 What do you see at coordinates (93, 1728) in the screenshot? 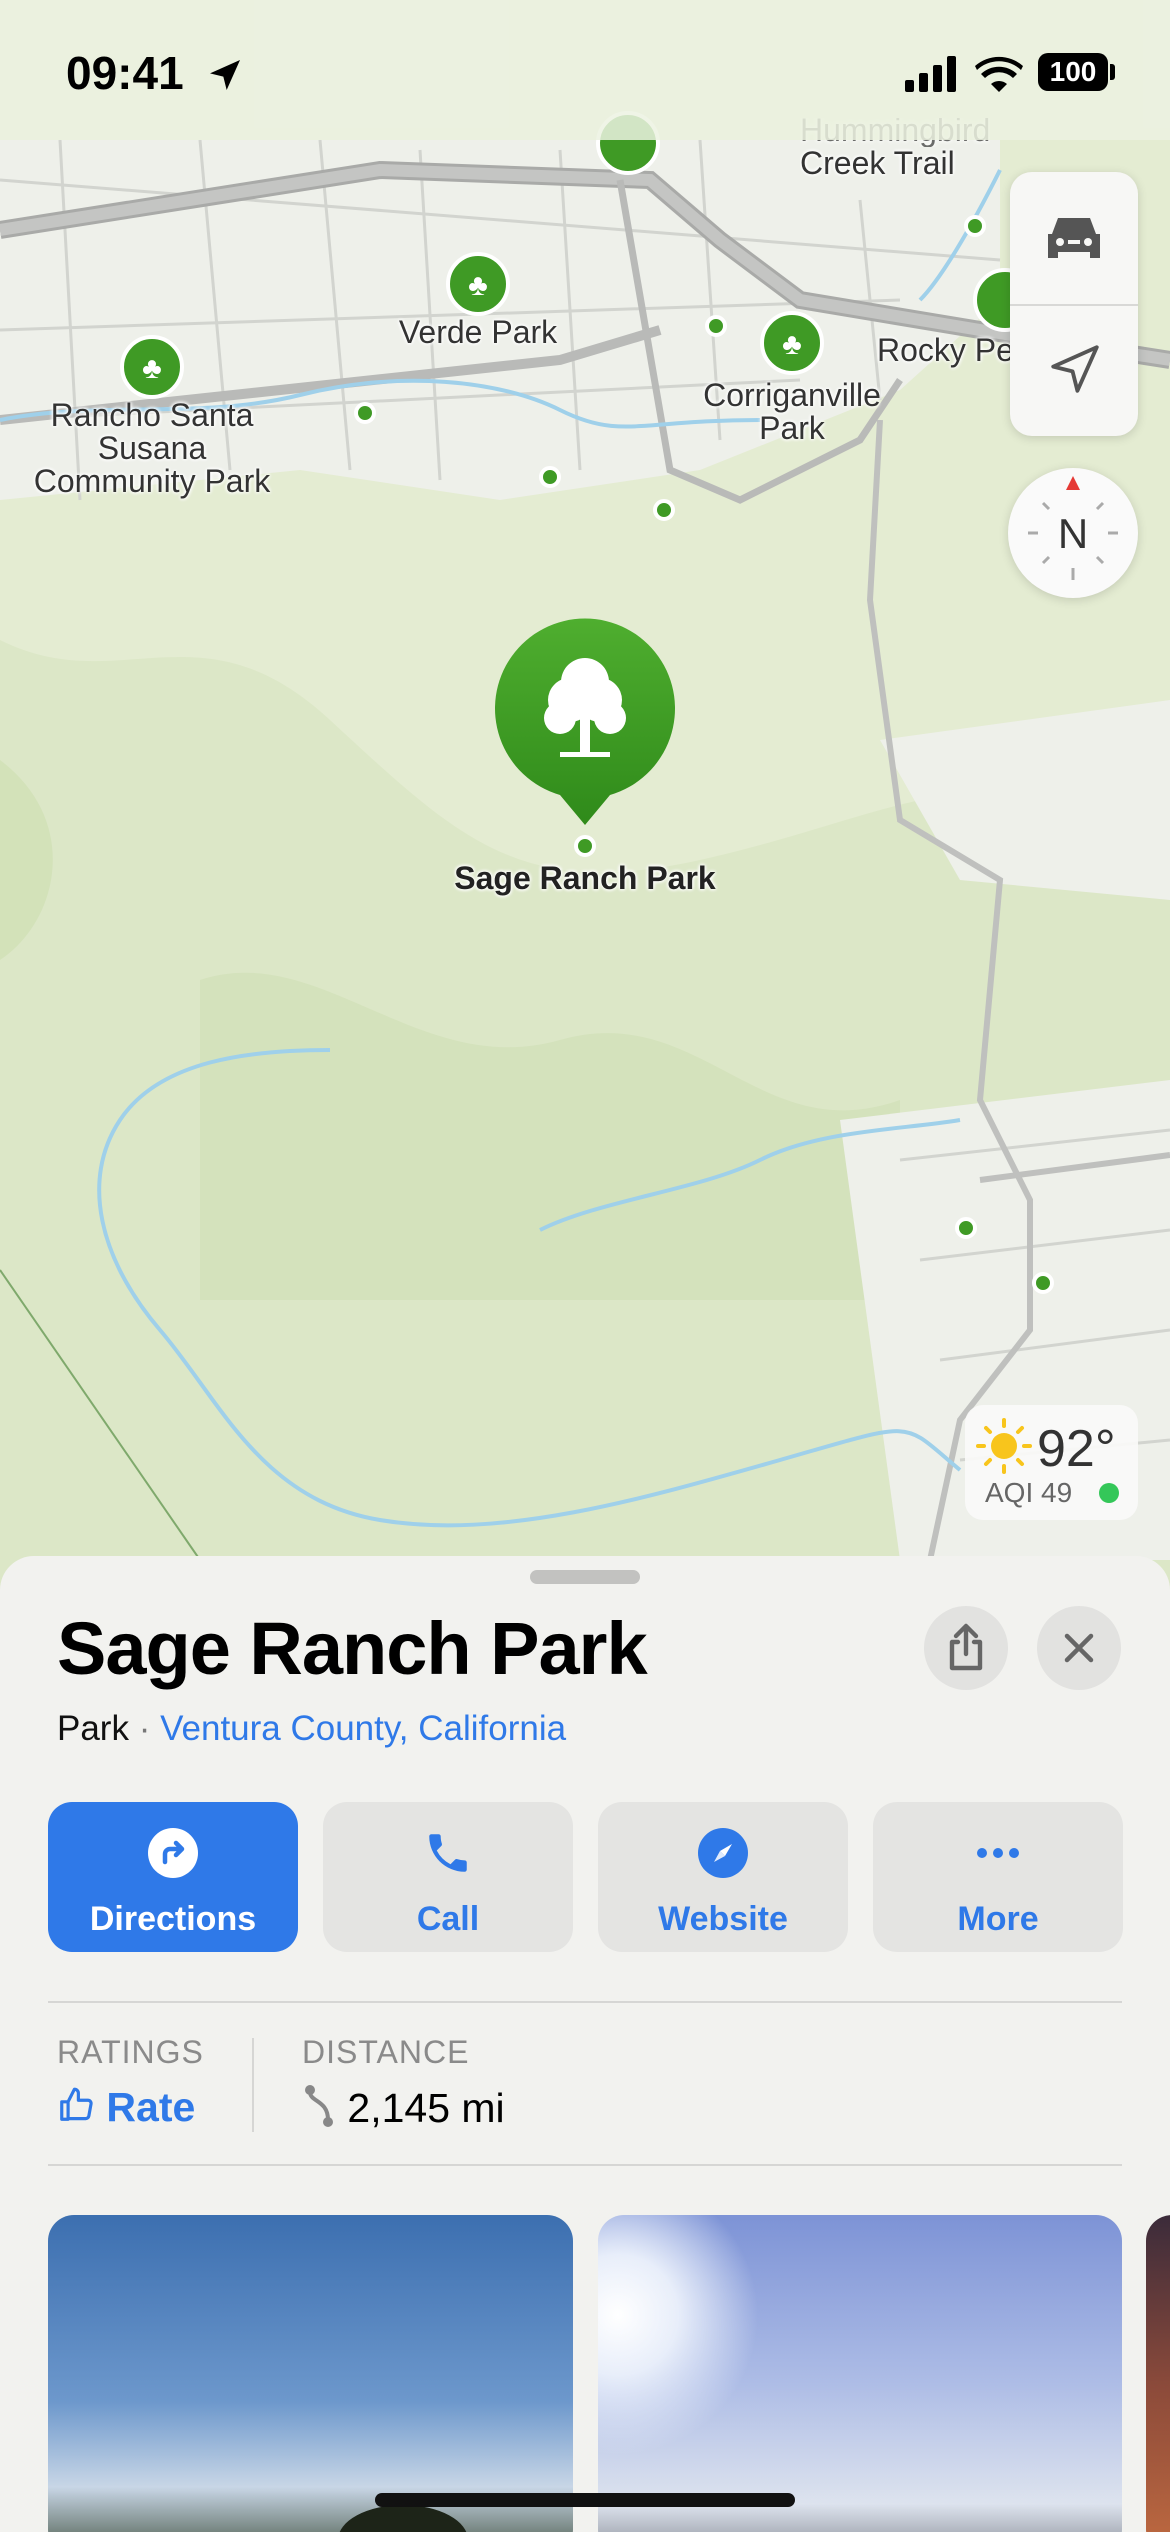
I see `place-category: Park` at bounding box center [93, 1728].